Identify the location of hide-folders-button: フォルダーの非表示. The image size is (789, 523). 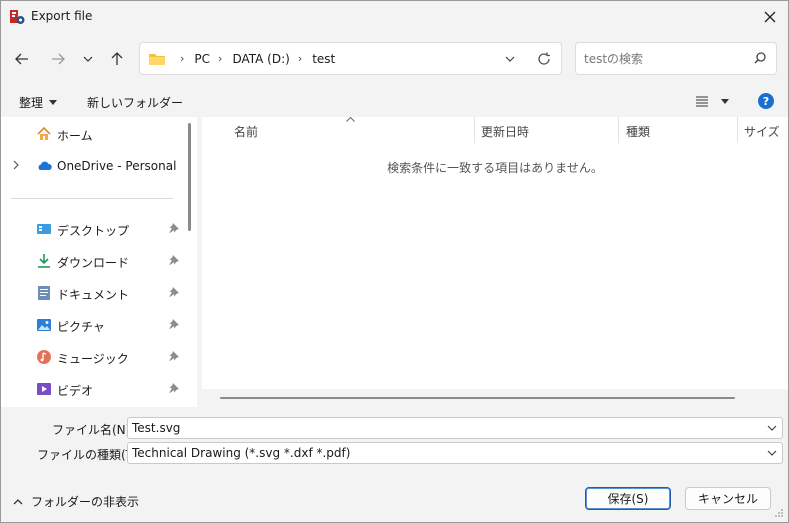
(76, 501).